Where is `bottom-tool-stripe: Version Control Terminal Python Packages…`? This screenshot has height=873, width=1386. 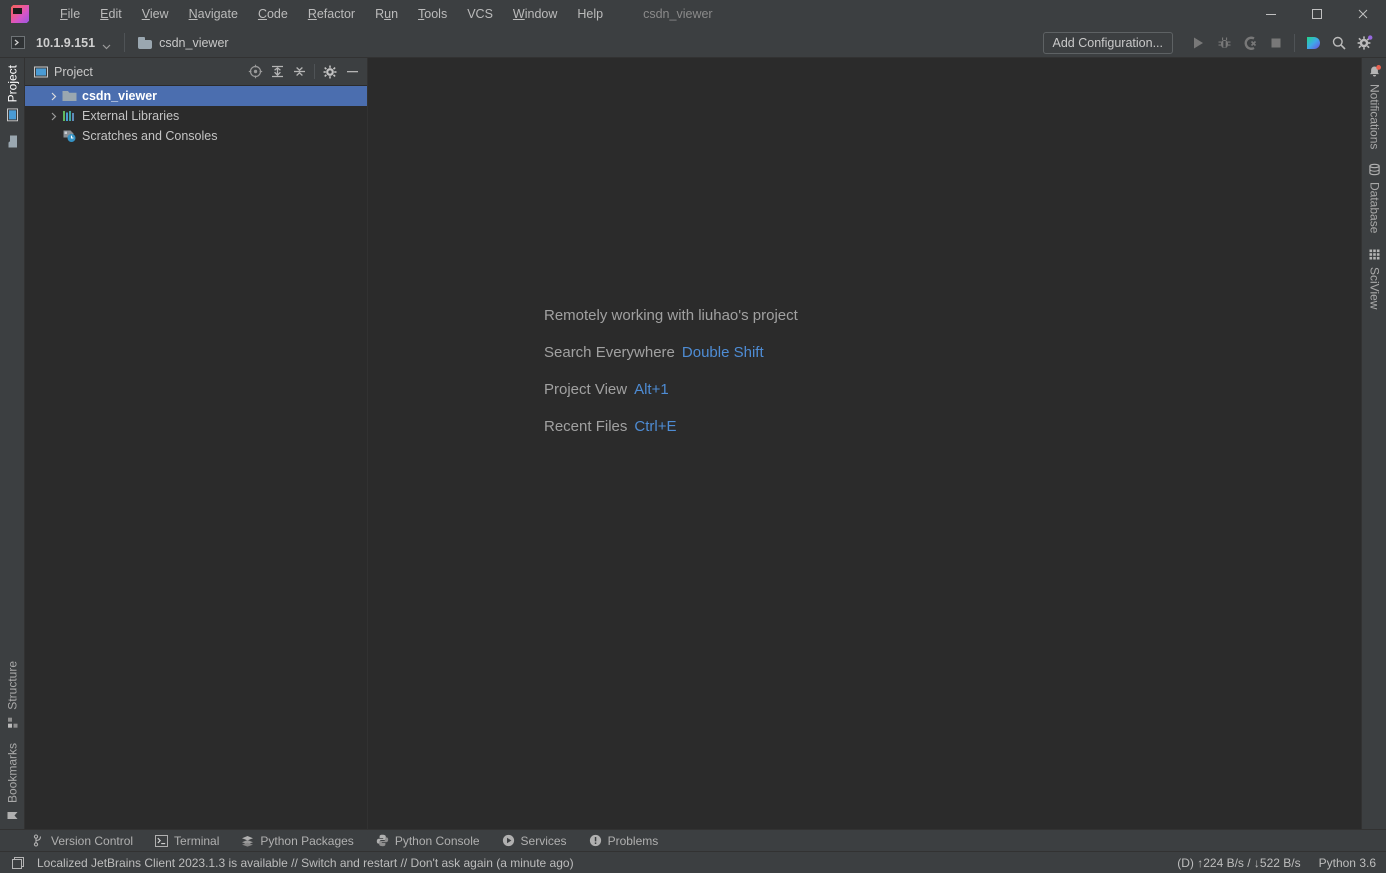 bottom-tool-stripe: Version Control Terminal Python Packages… is located at coordinates (693, 840).